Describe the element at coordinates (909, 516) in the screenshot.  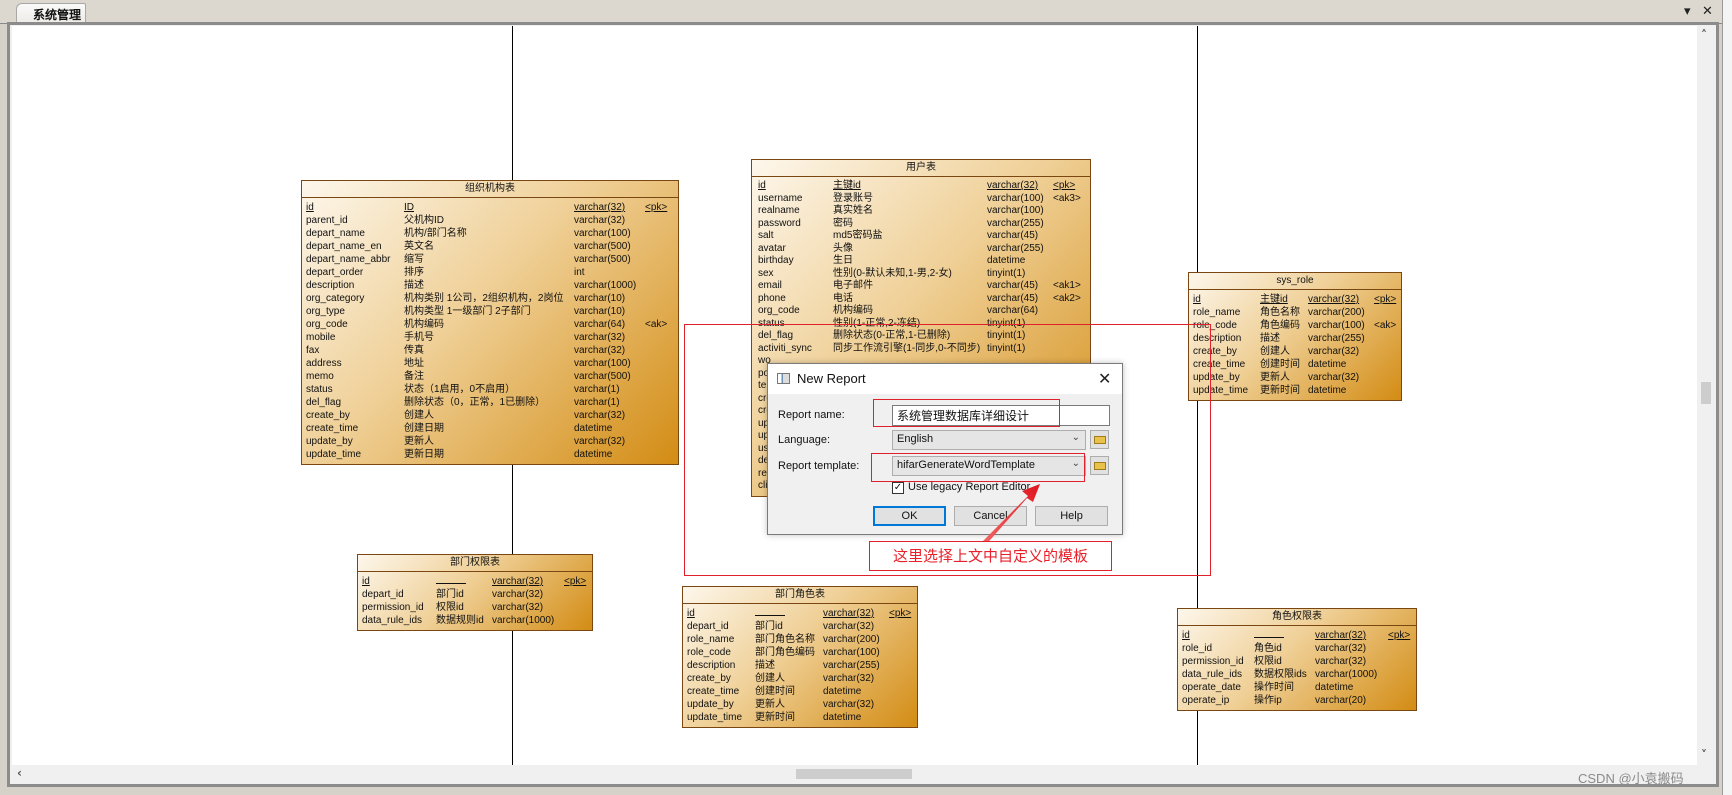
I see `ok-button: OK` at that location.